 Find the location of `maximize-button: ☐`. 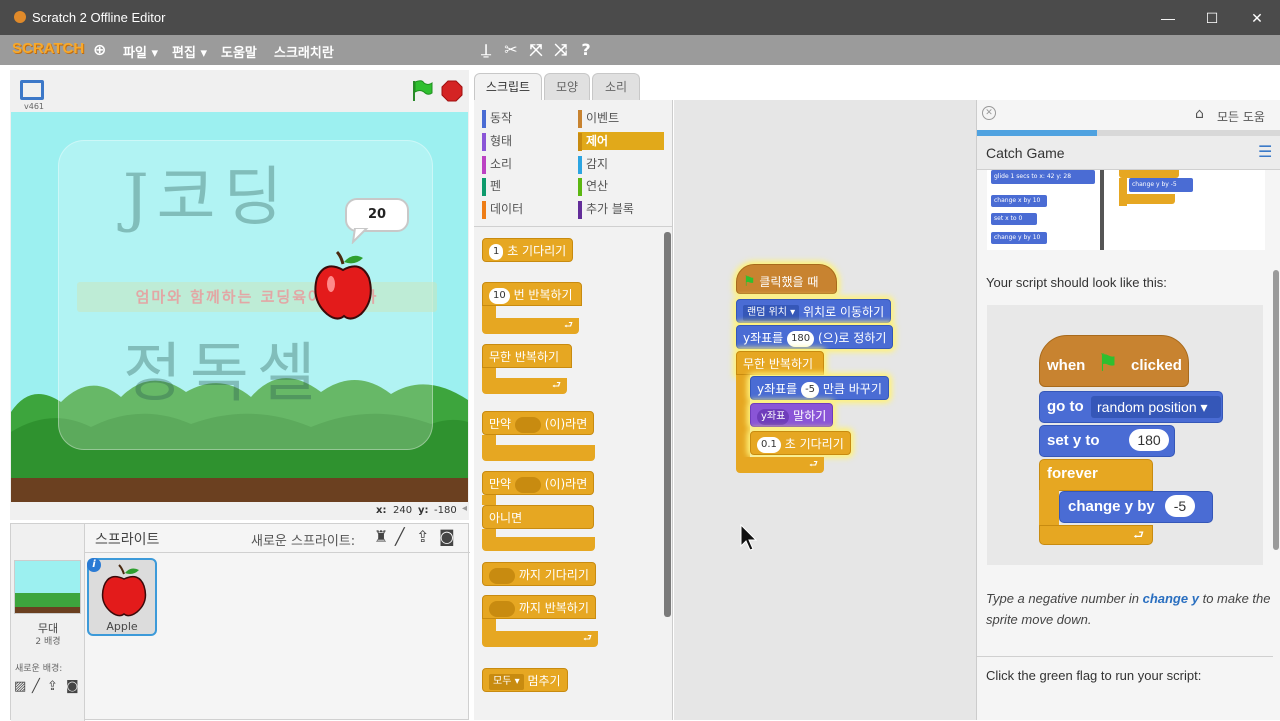

maximize-button: ☐ is located at coordinates (1212, 18).